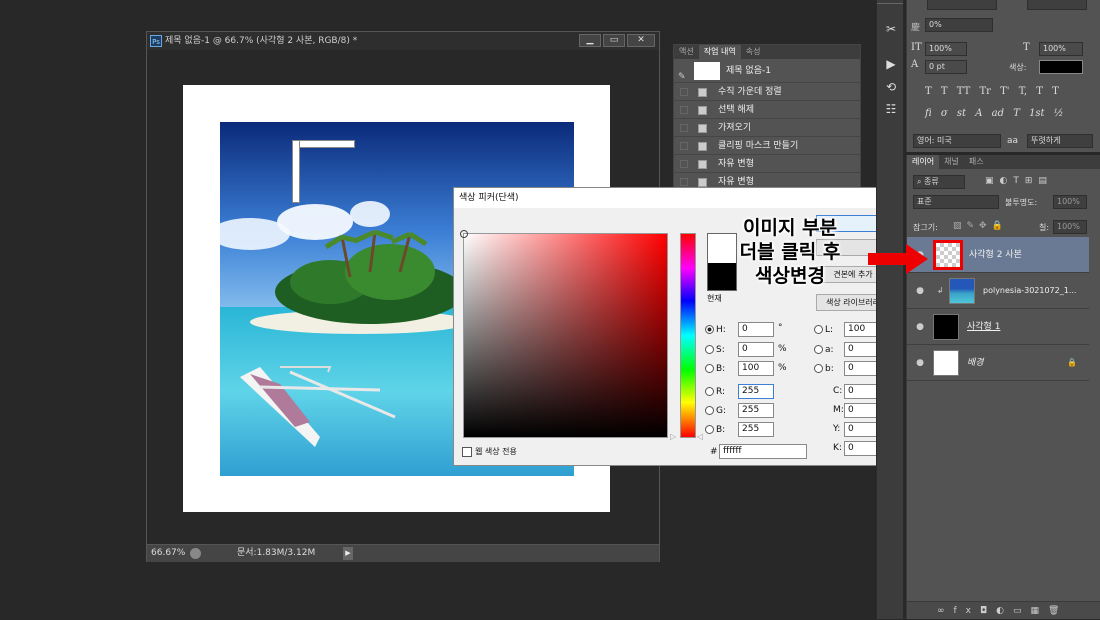 The image size is (1100, 620). What do you see at coordinates (891, 64) in the screenshot?
I see `play-icon: ▶` at bounding box center [891, 64].